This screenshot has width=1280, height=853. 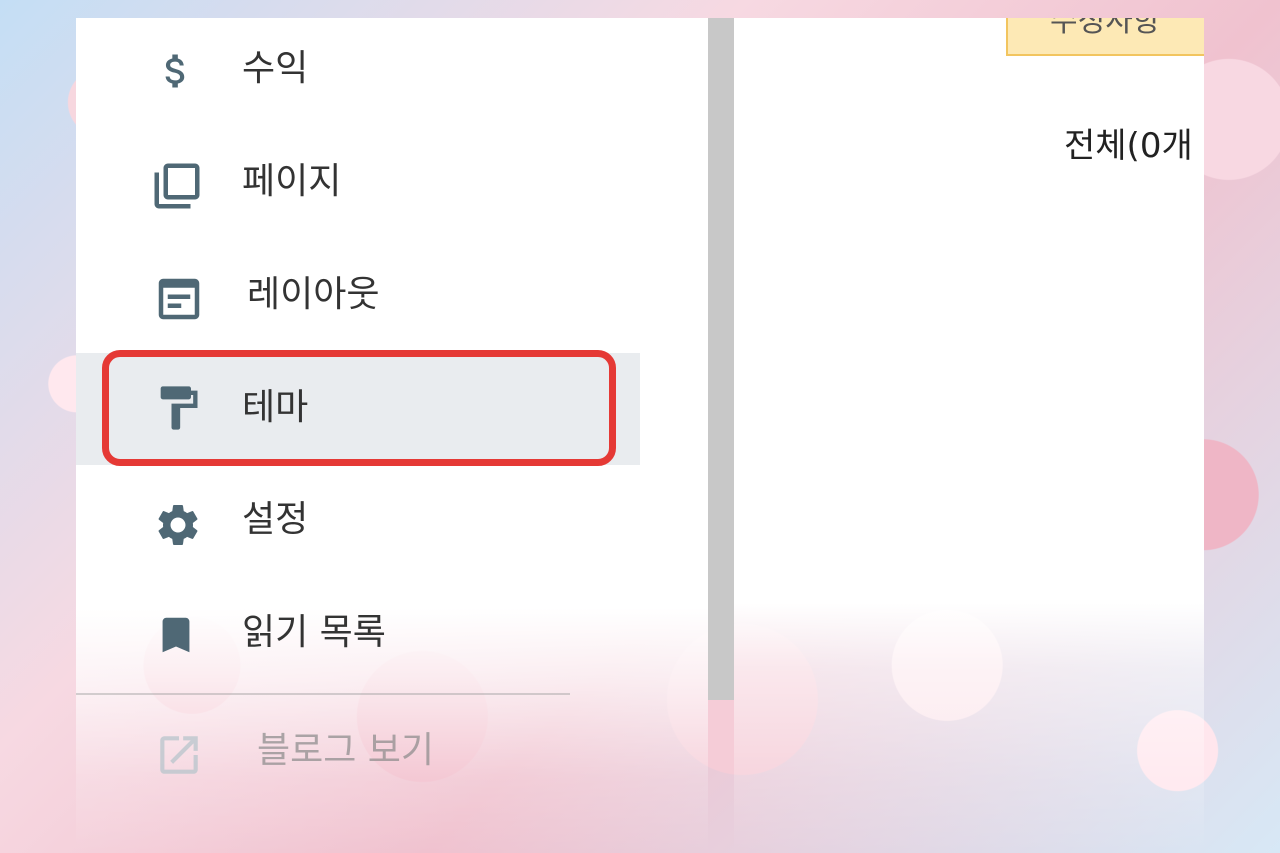 I want to click on sidebar-item-reading-list: 읽기 목록, so click(x=358, y=634).